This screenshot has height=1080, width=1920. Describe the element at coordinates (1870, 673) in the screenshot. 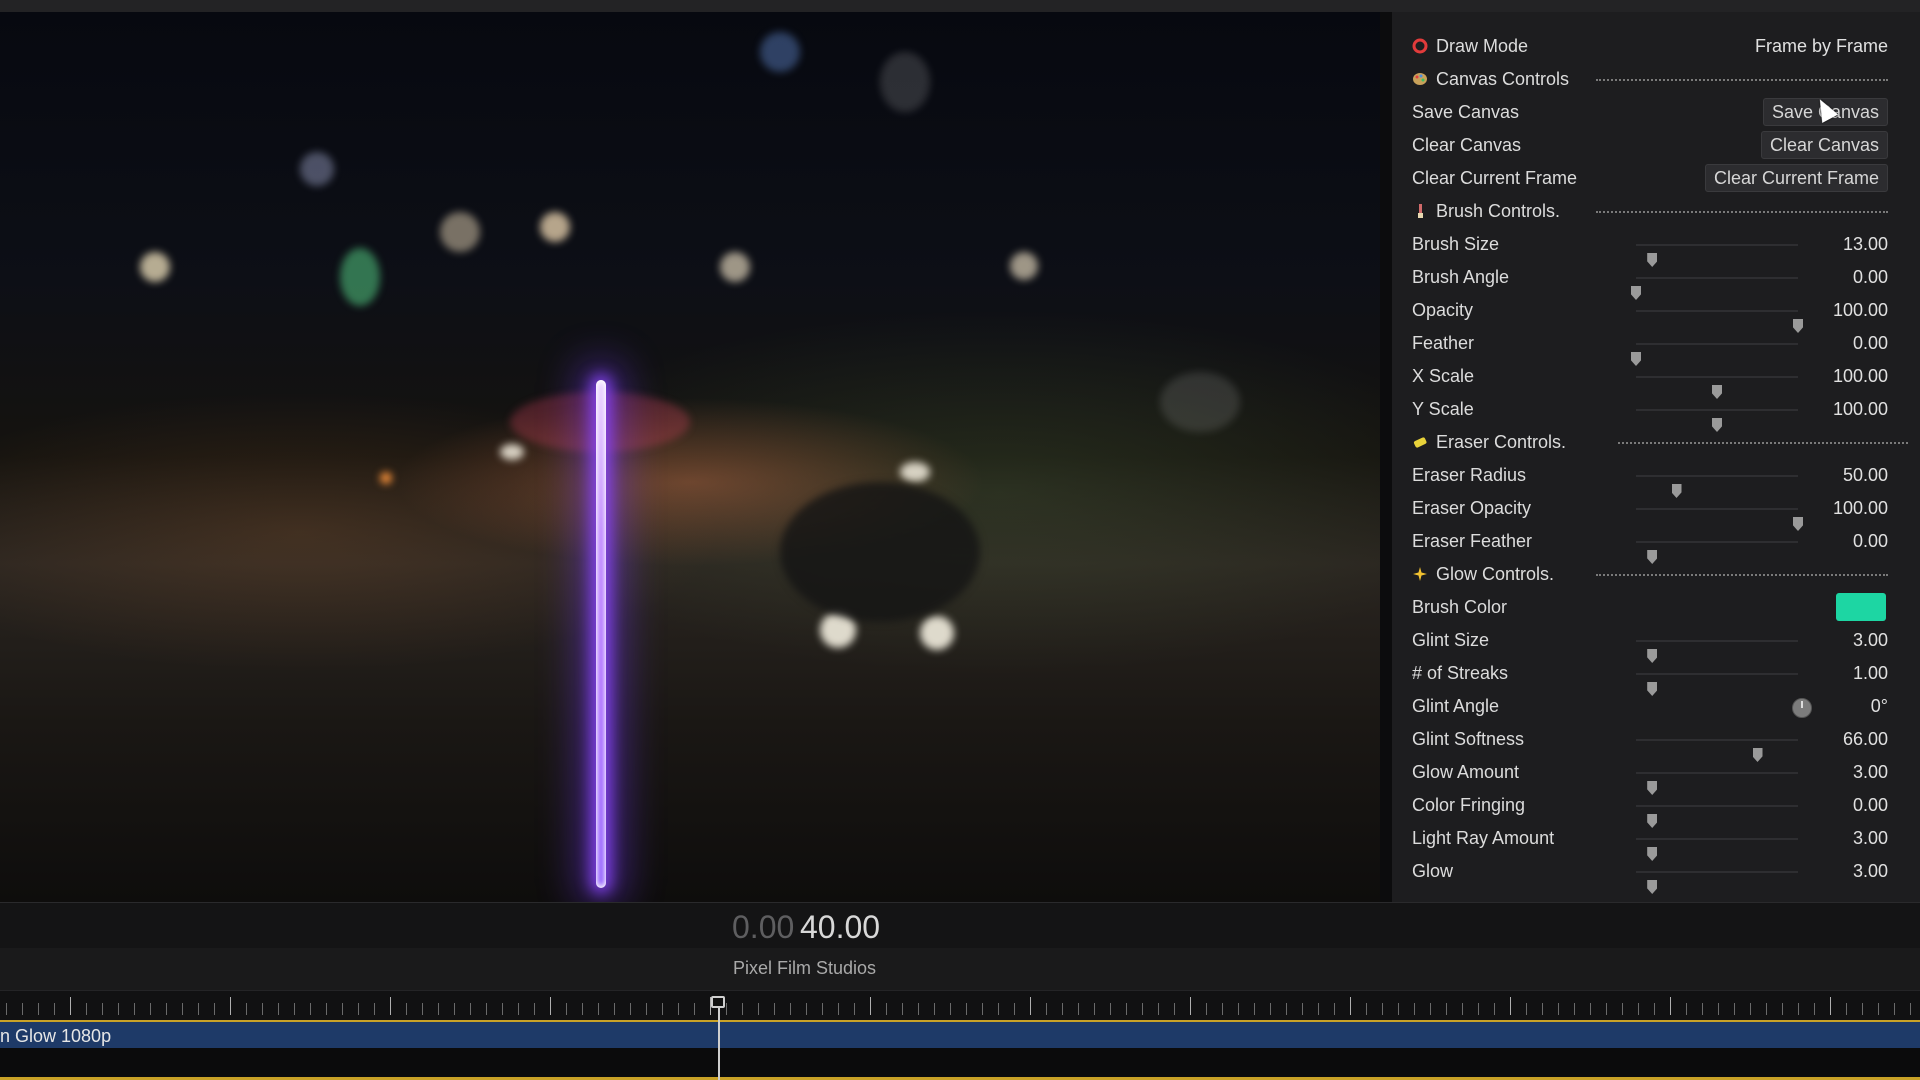

I see `streaks-value: 1.00` at that location.